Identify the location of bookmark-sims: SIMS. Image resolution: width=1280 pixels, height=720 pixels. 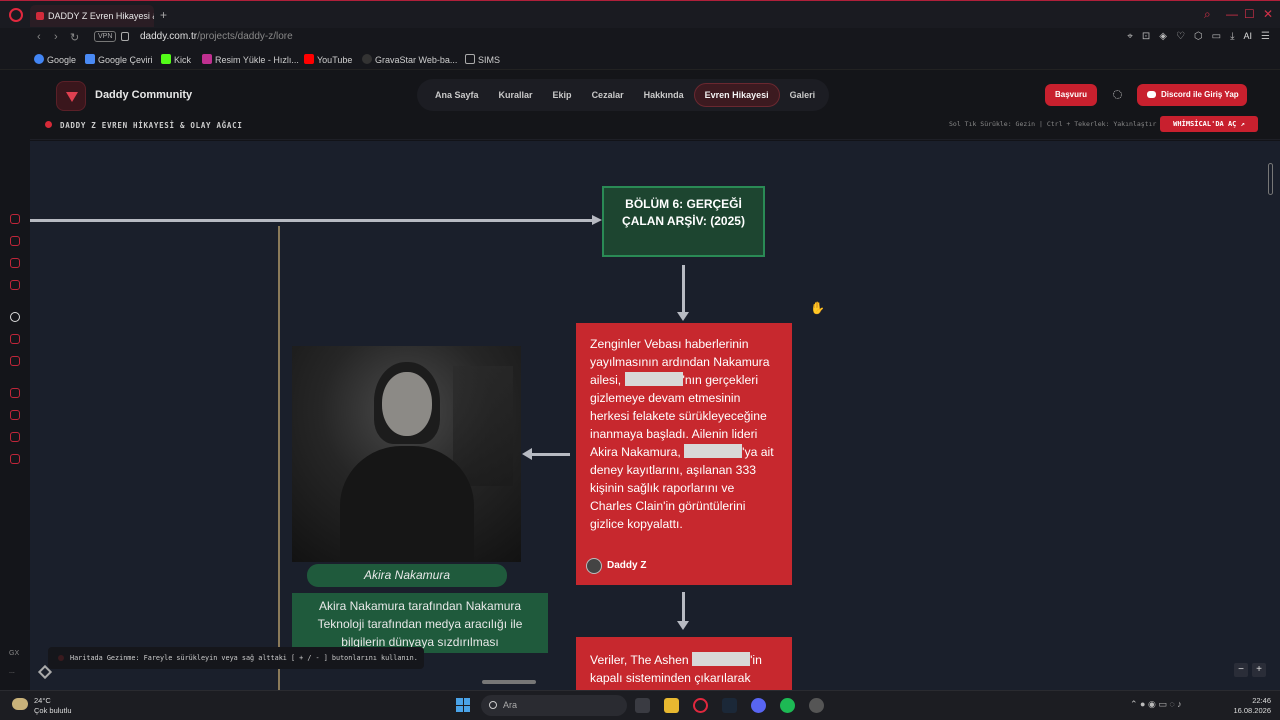
(482, 59).